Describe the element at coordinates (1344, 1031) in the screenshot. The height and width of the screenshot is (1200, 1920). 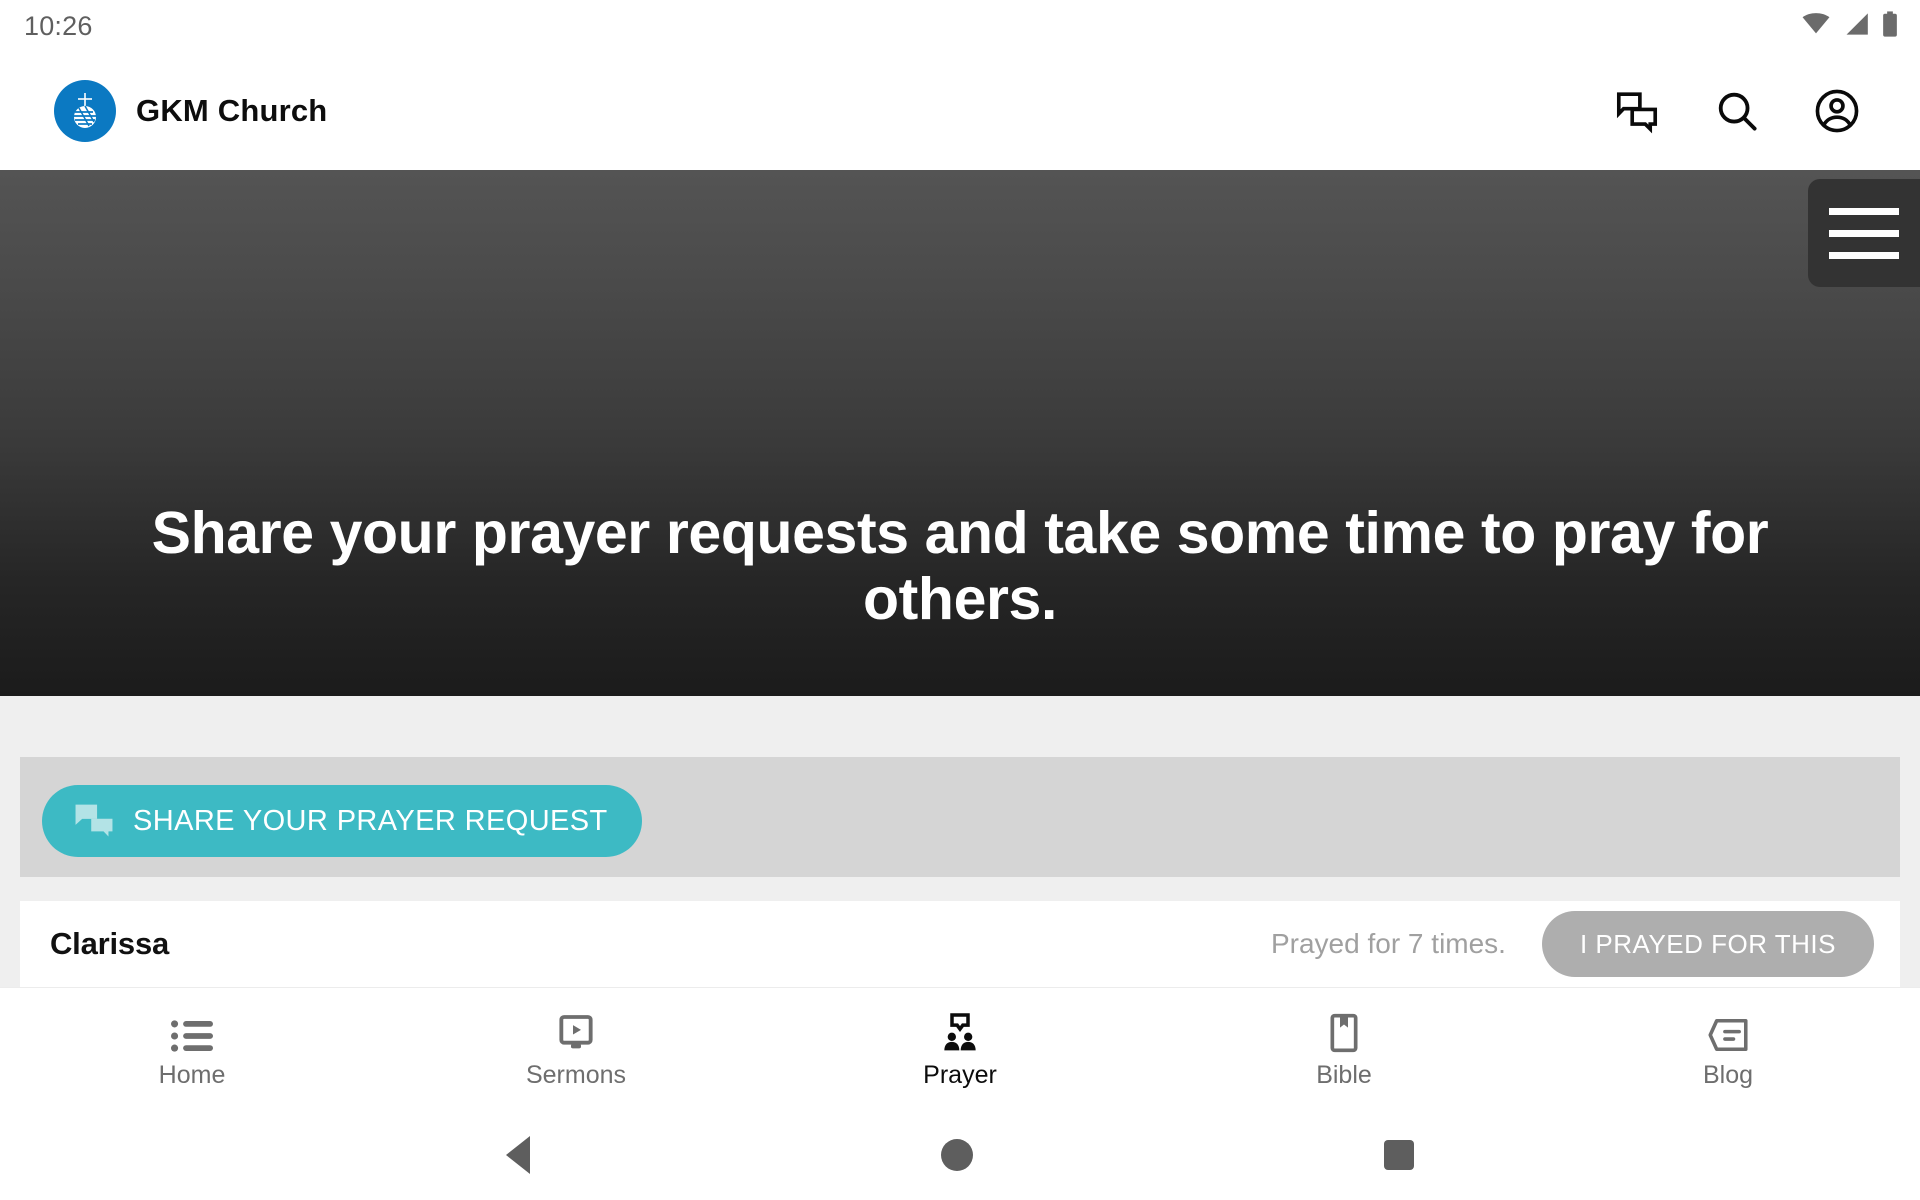
I see `book-bookmark-icon` at that location.